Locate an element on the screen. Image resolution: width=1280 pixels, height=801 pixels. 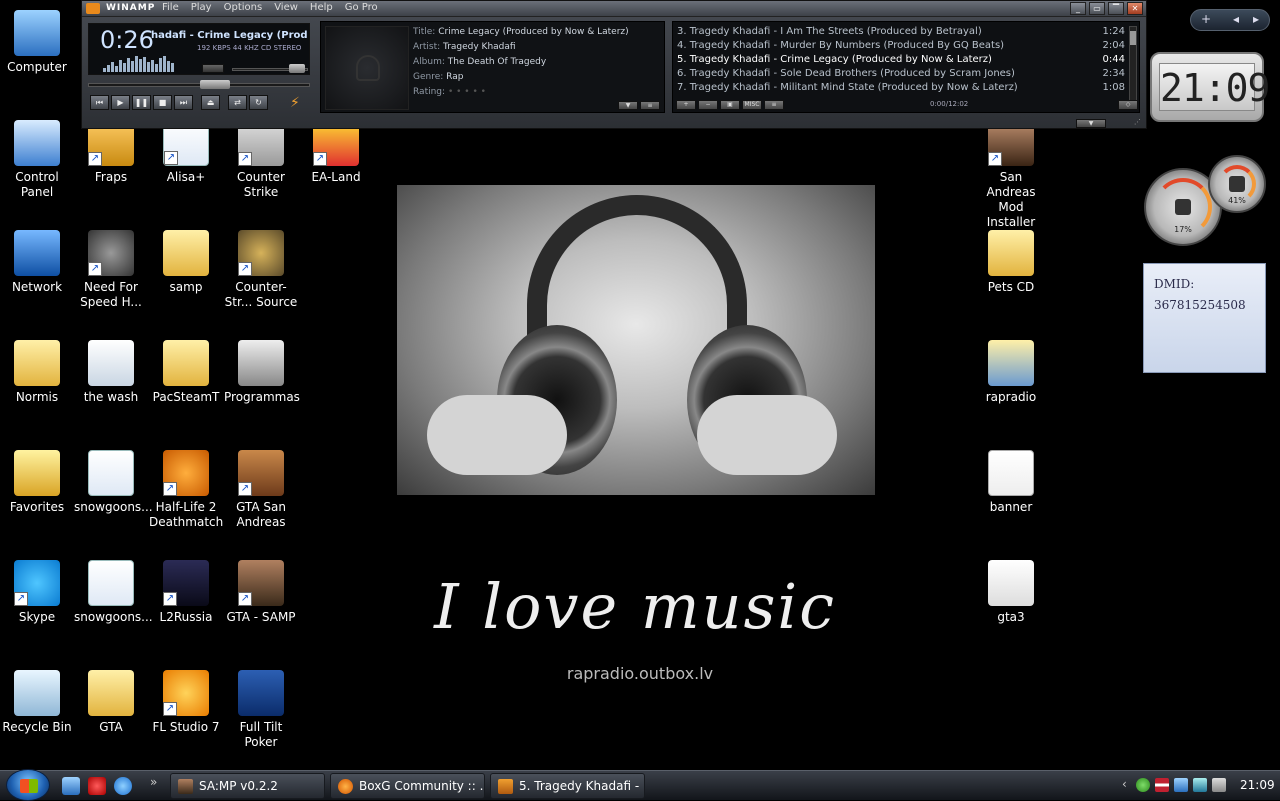
notes-gadget: DMID: 367815254508 is located at coordinates (1204, 318).